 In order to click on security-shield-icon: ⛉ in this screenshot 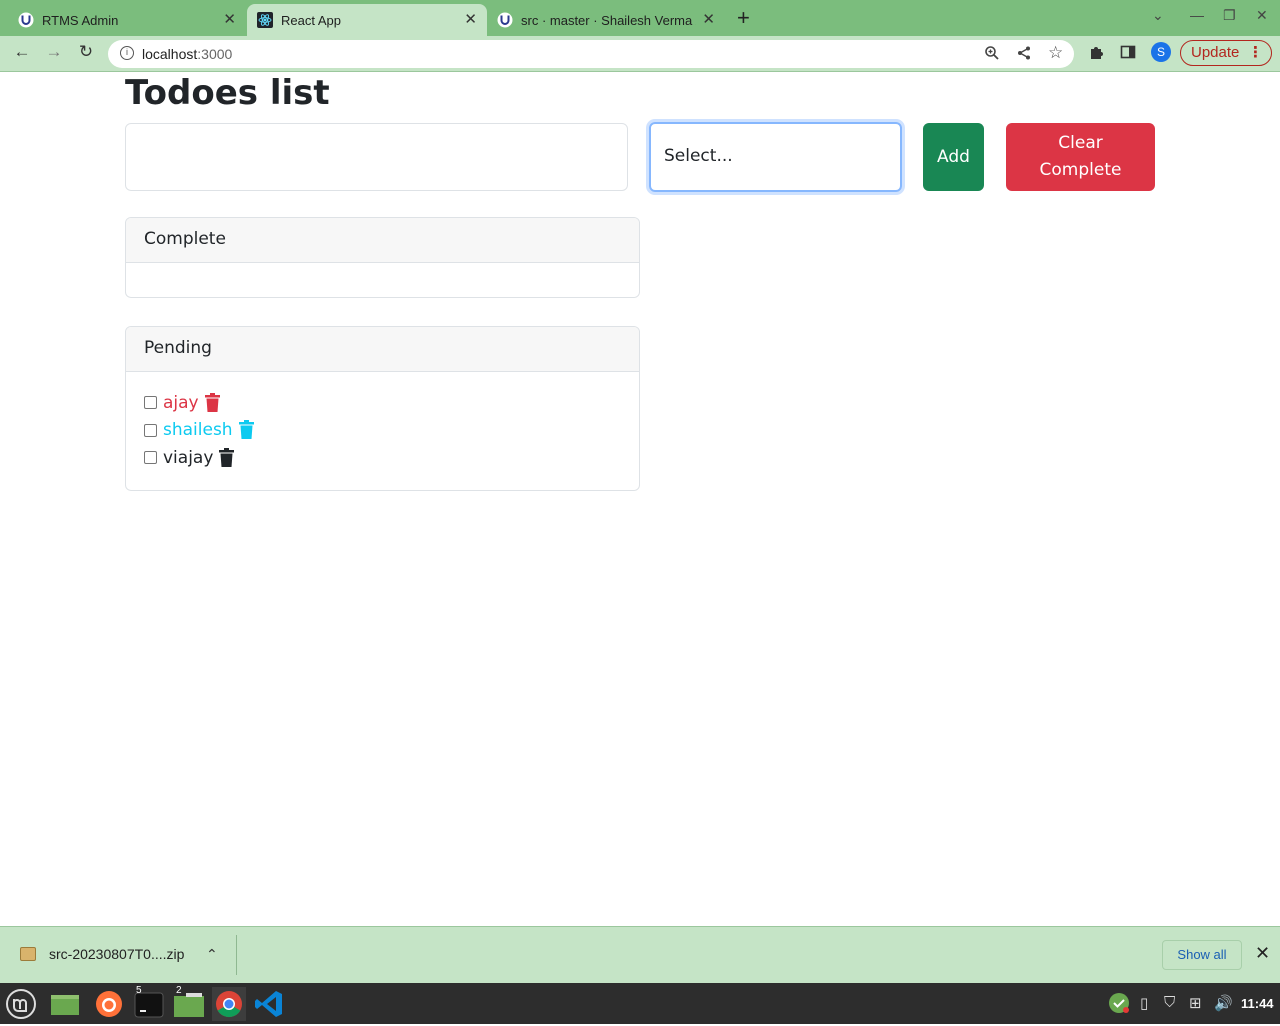, I will do `click(1169, 1002)`.